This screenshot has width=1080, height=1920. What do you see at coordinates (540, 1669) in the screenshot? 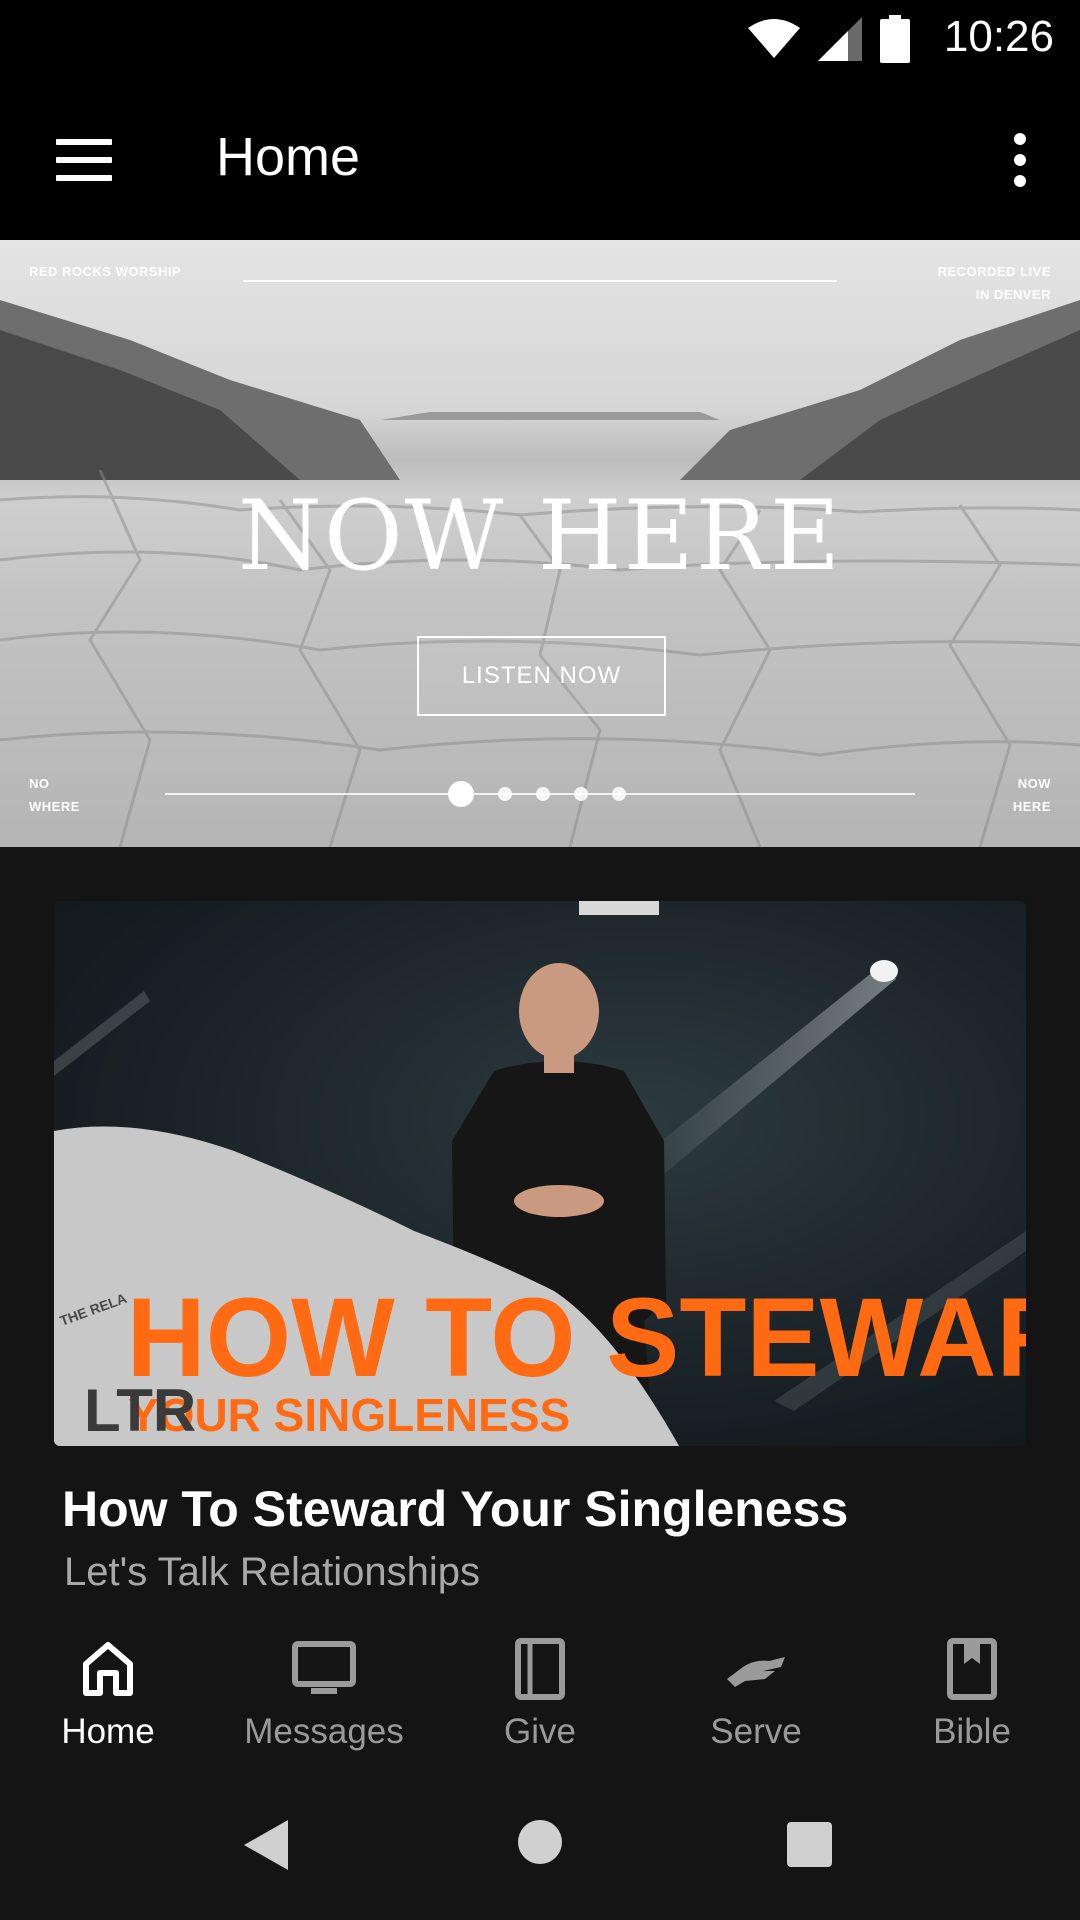
I see `give-icon` at bounding box center [540, 1669].